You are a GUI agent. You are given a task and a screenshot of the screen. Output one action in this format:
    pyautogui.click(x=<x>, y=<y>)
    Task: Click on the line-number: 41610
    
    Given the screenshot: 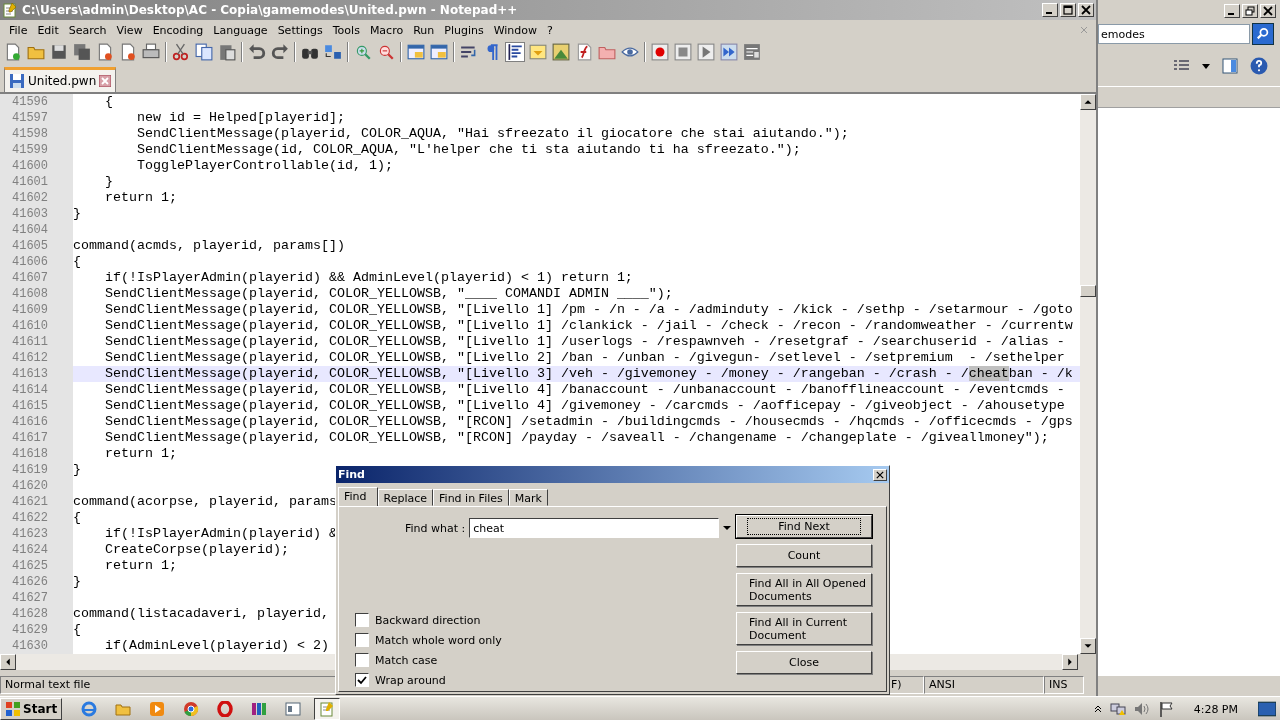 What is the action you would take?
    pyautogui.click(x=36, y=326)
    